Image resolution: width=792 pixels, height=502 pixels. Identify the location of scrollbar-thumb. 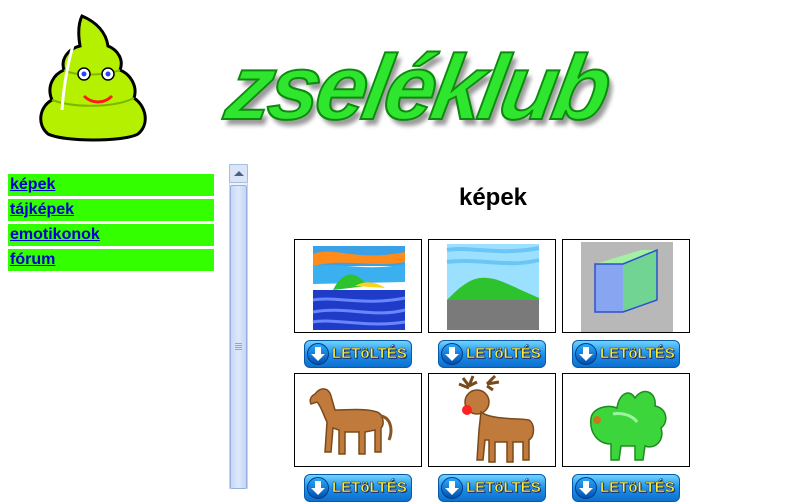
(238, 337).